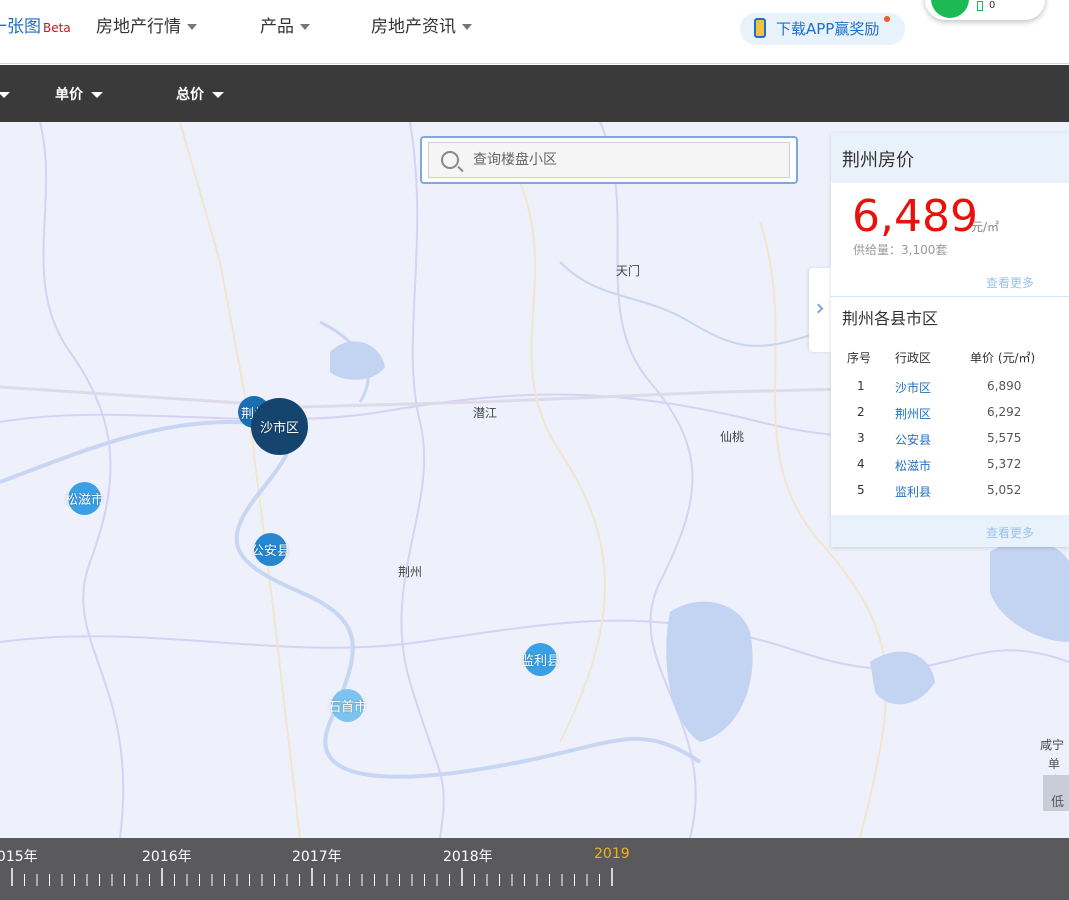  I want to click on district-bubble-label: 公安县, so click(271, 551).